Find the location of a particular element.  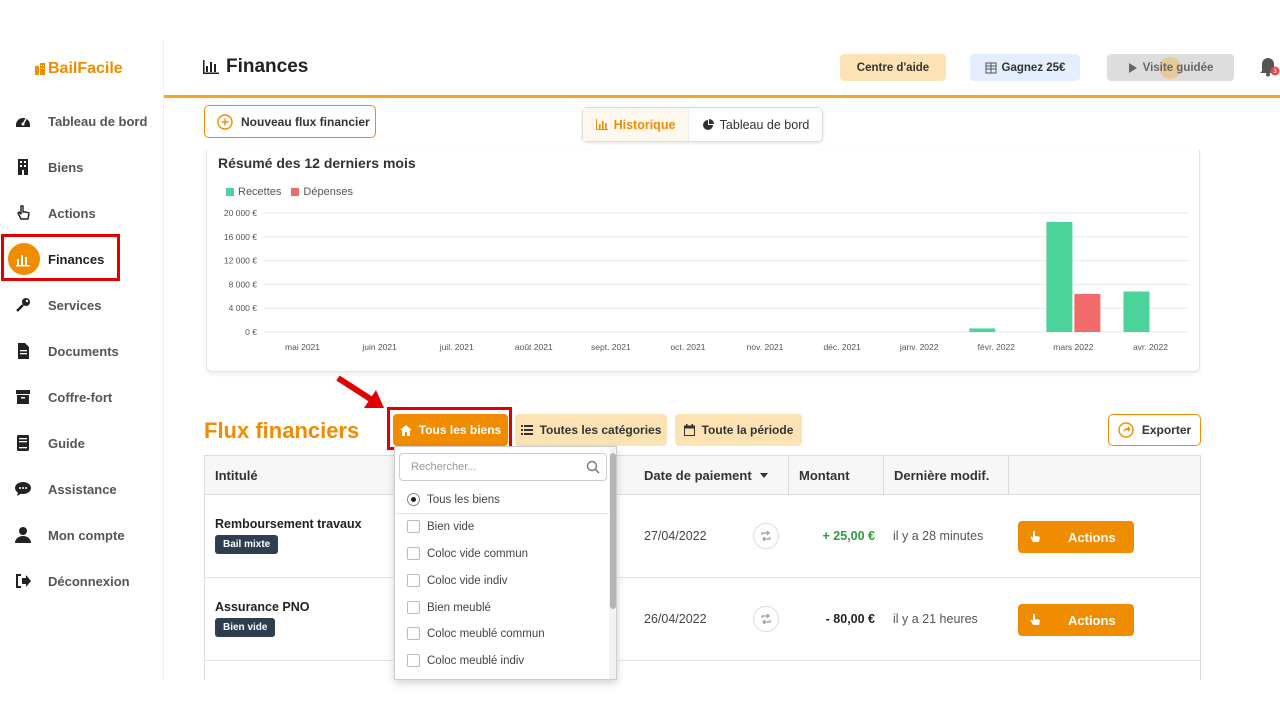

sidebar-item-mon-compte: Mon compte is located at coordinates (82, 535).